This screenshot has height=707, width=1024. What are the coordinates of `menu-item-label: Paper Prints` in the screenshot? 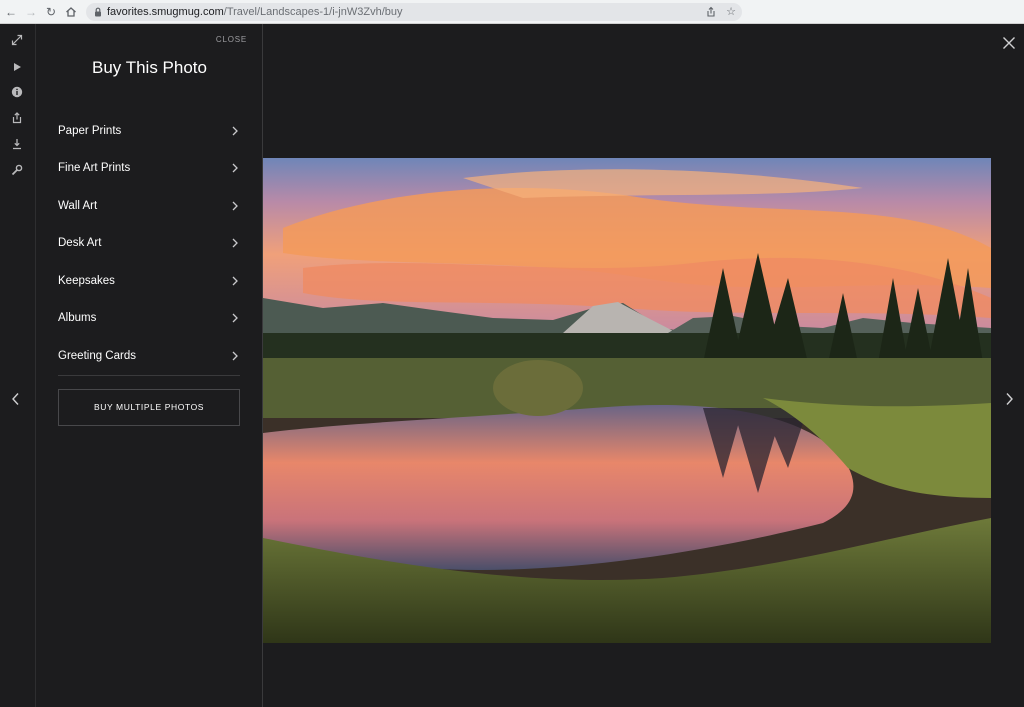 It's located at (90, 130).